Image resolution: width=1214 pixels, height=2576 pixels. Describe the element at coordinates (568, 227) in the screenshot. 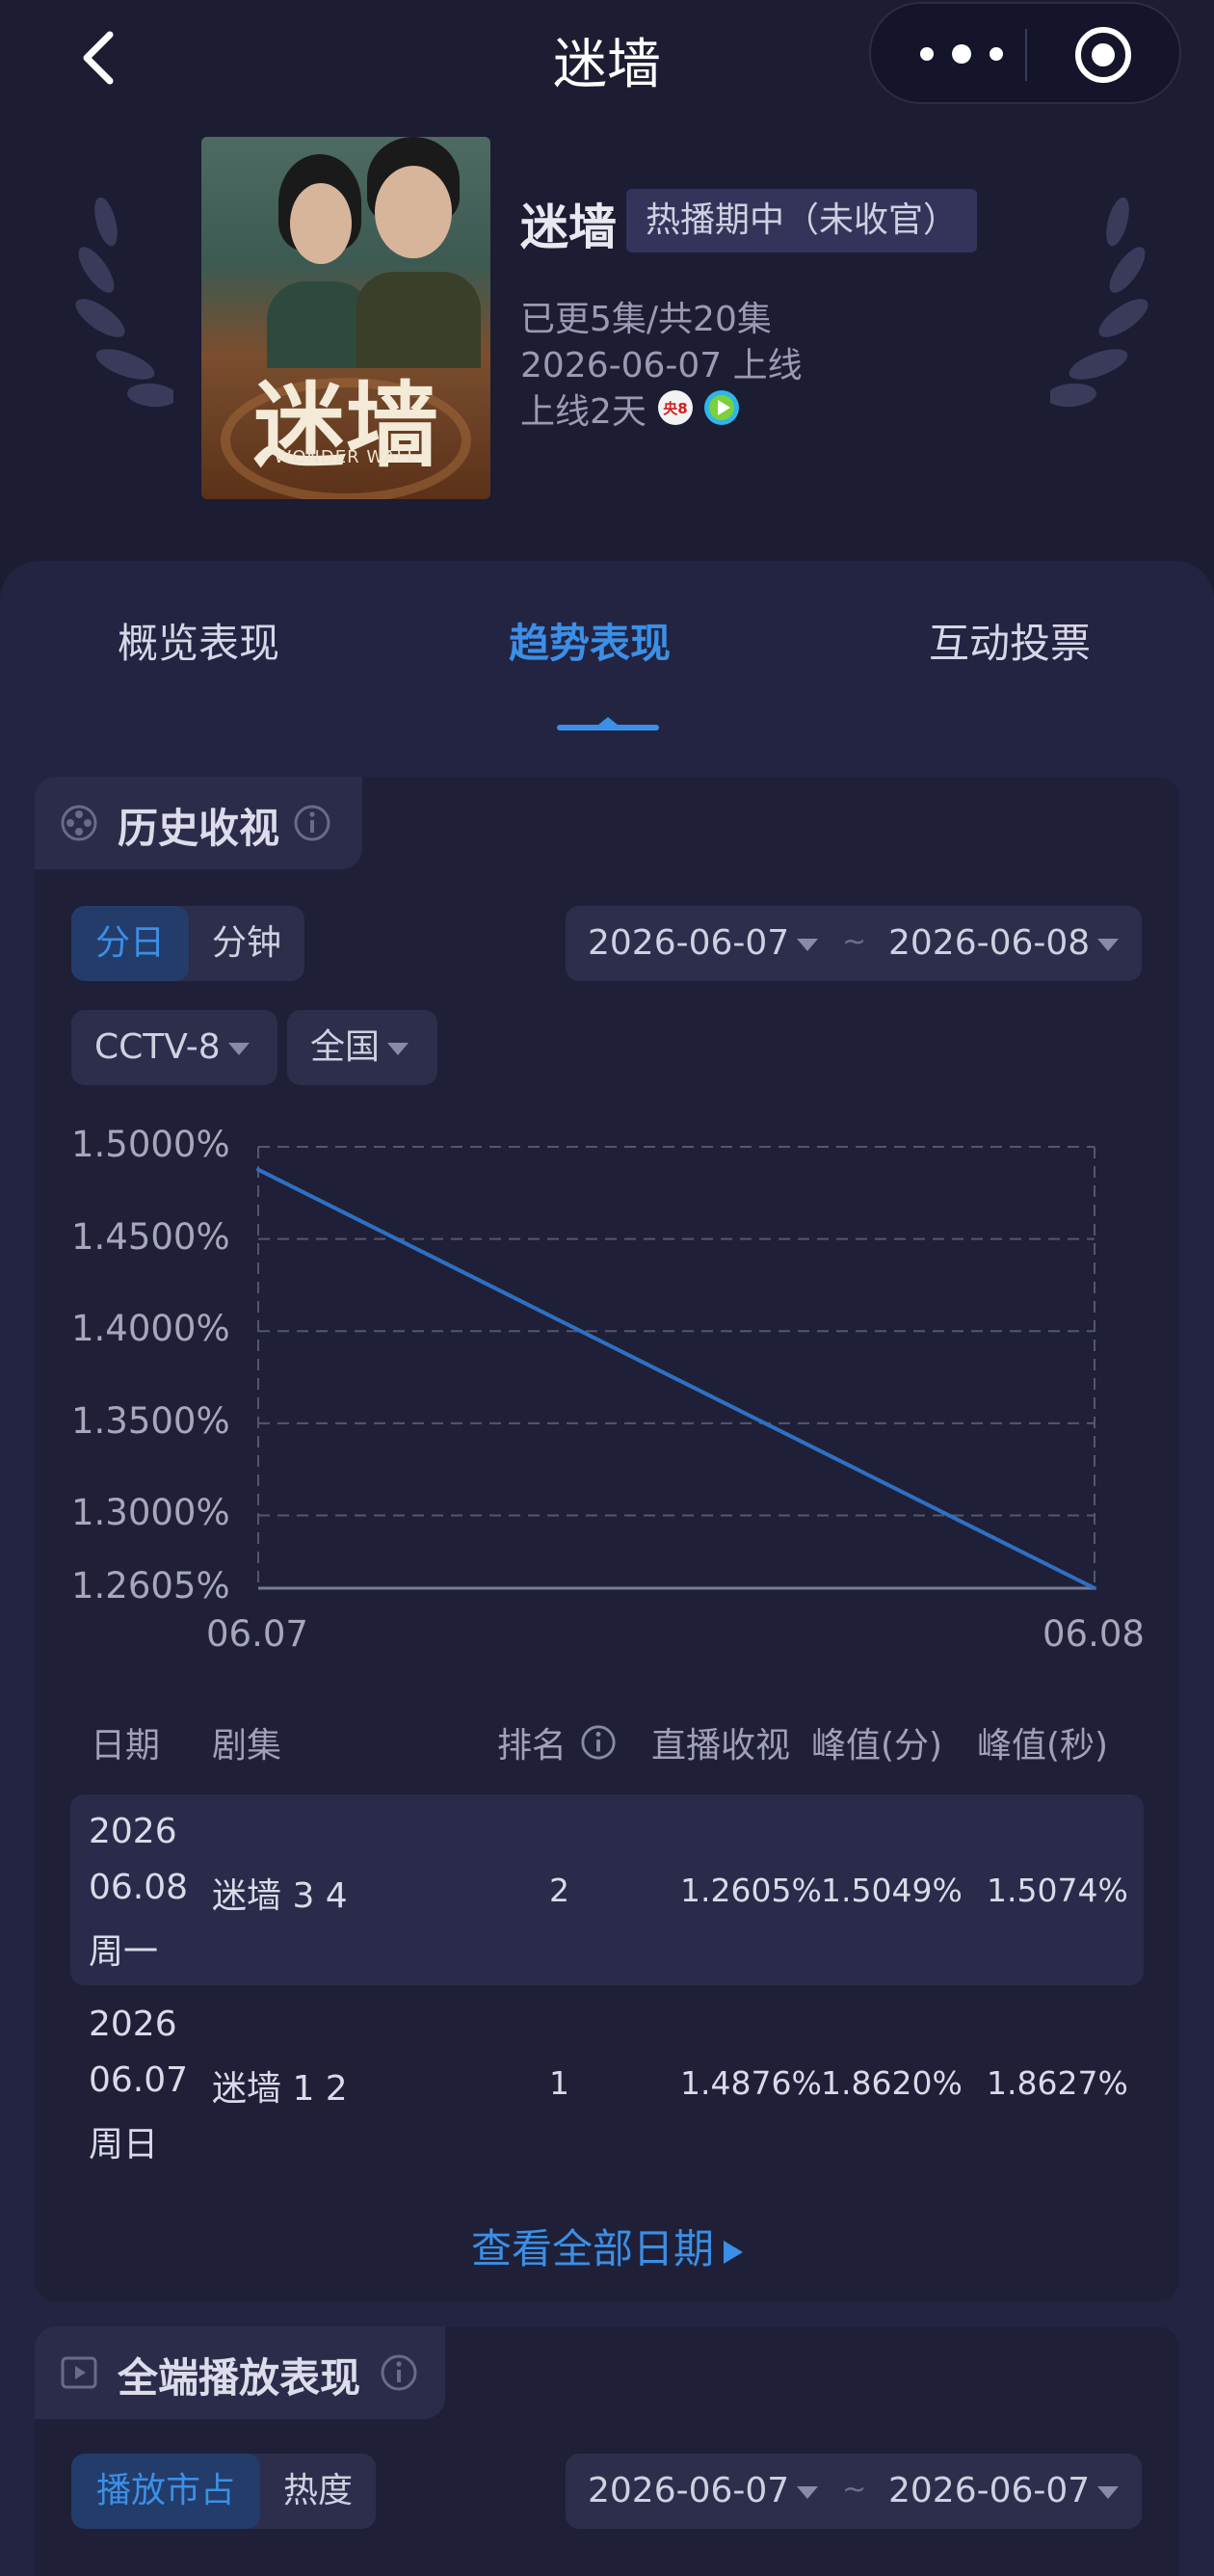

I see `drama-name: 迷墙` at that location.